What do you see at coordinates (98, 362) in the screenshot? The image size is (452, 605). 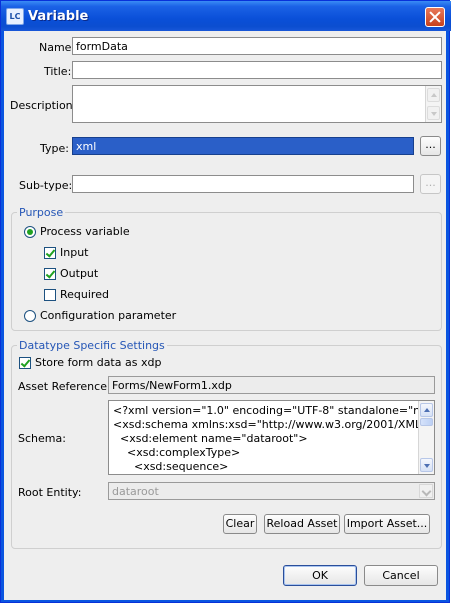 I see `store-form-data-label: Store form data as xdp` at bounding box center [98, 362].